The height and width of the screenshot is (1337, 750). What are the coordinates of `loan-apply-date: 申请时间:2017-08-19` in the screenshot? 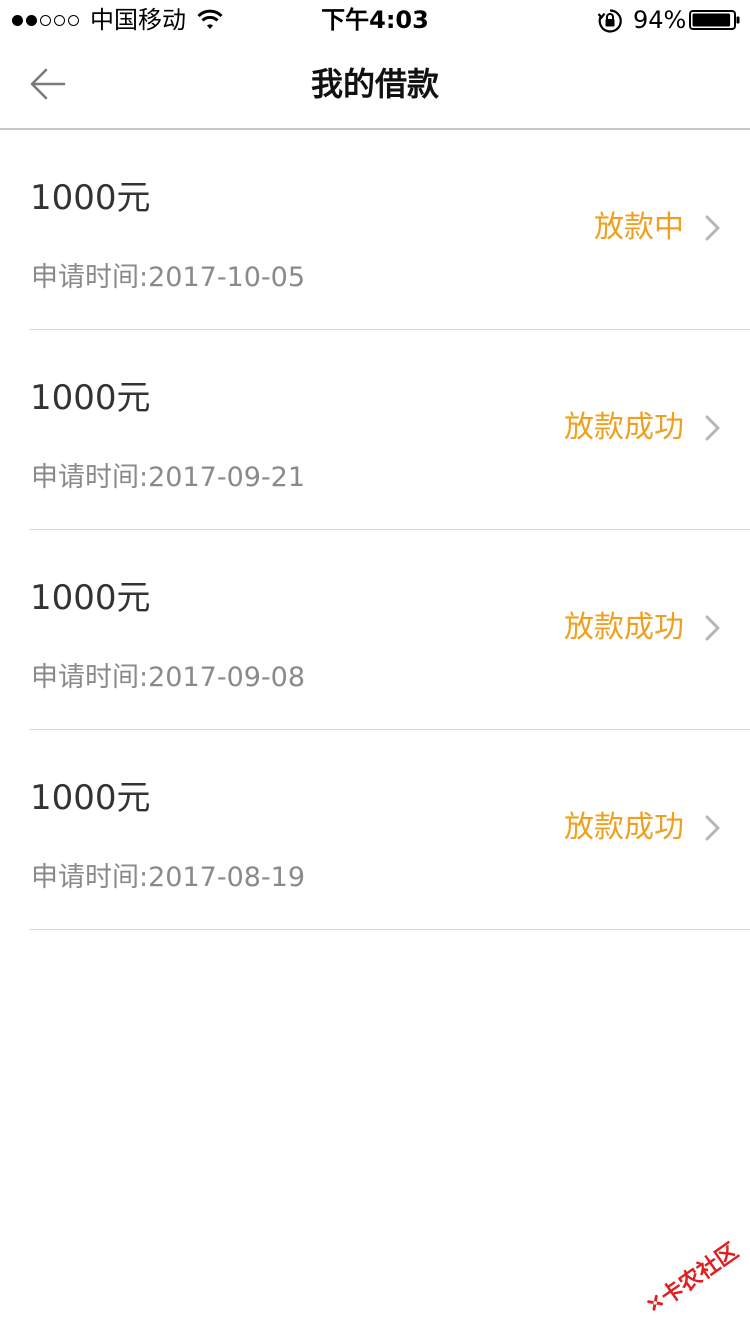 It's located at (168, 878).